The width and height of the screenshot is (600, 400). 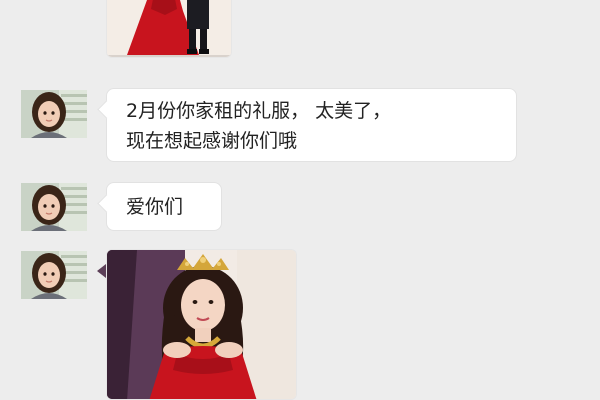 I want to click on woman-crown-photo, so click(x=201, y=324).